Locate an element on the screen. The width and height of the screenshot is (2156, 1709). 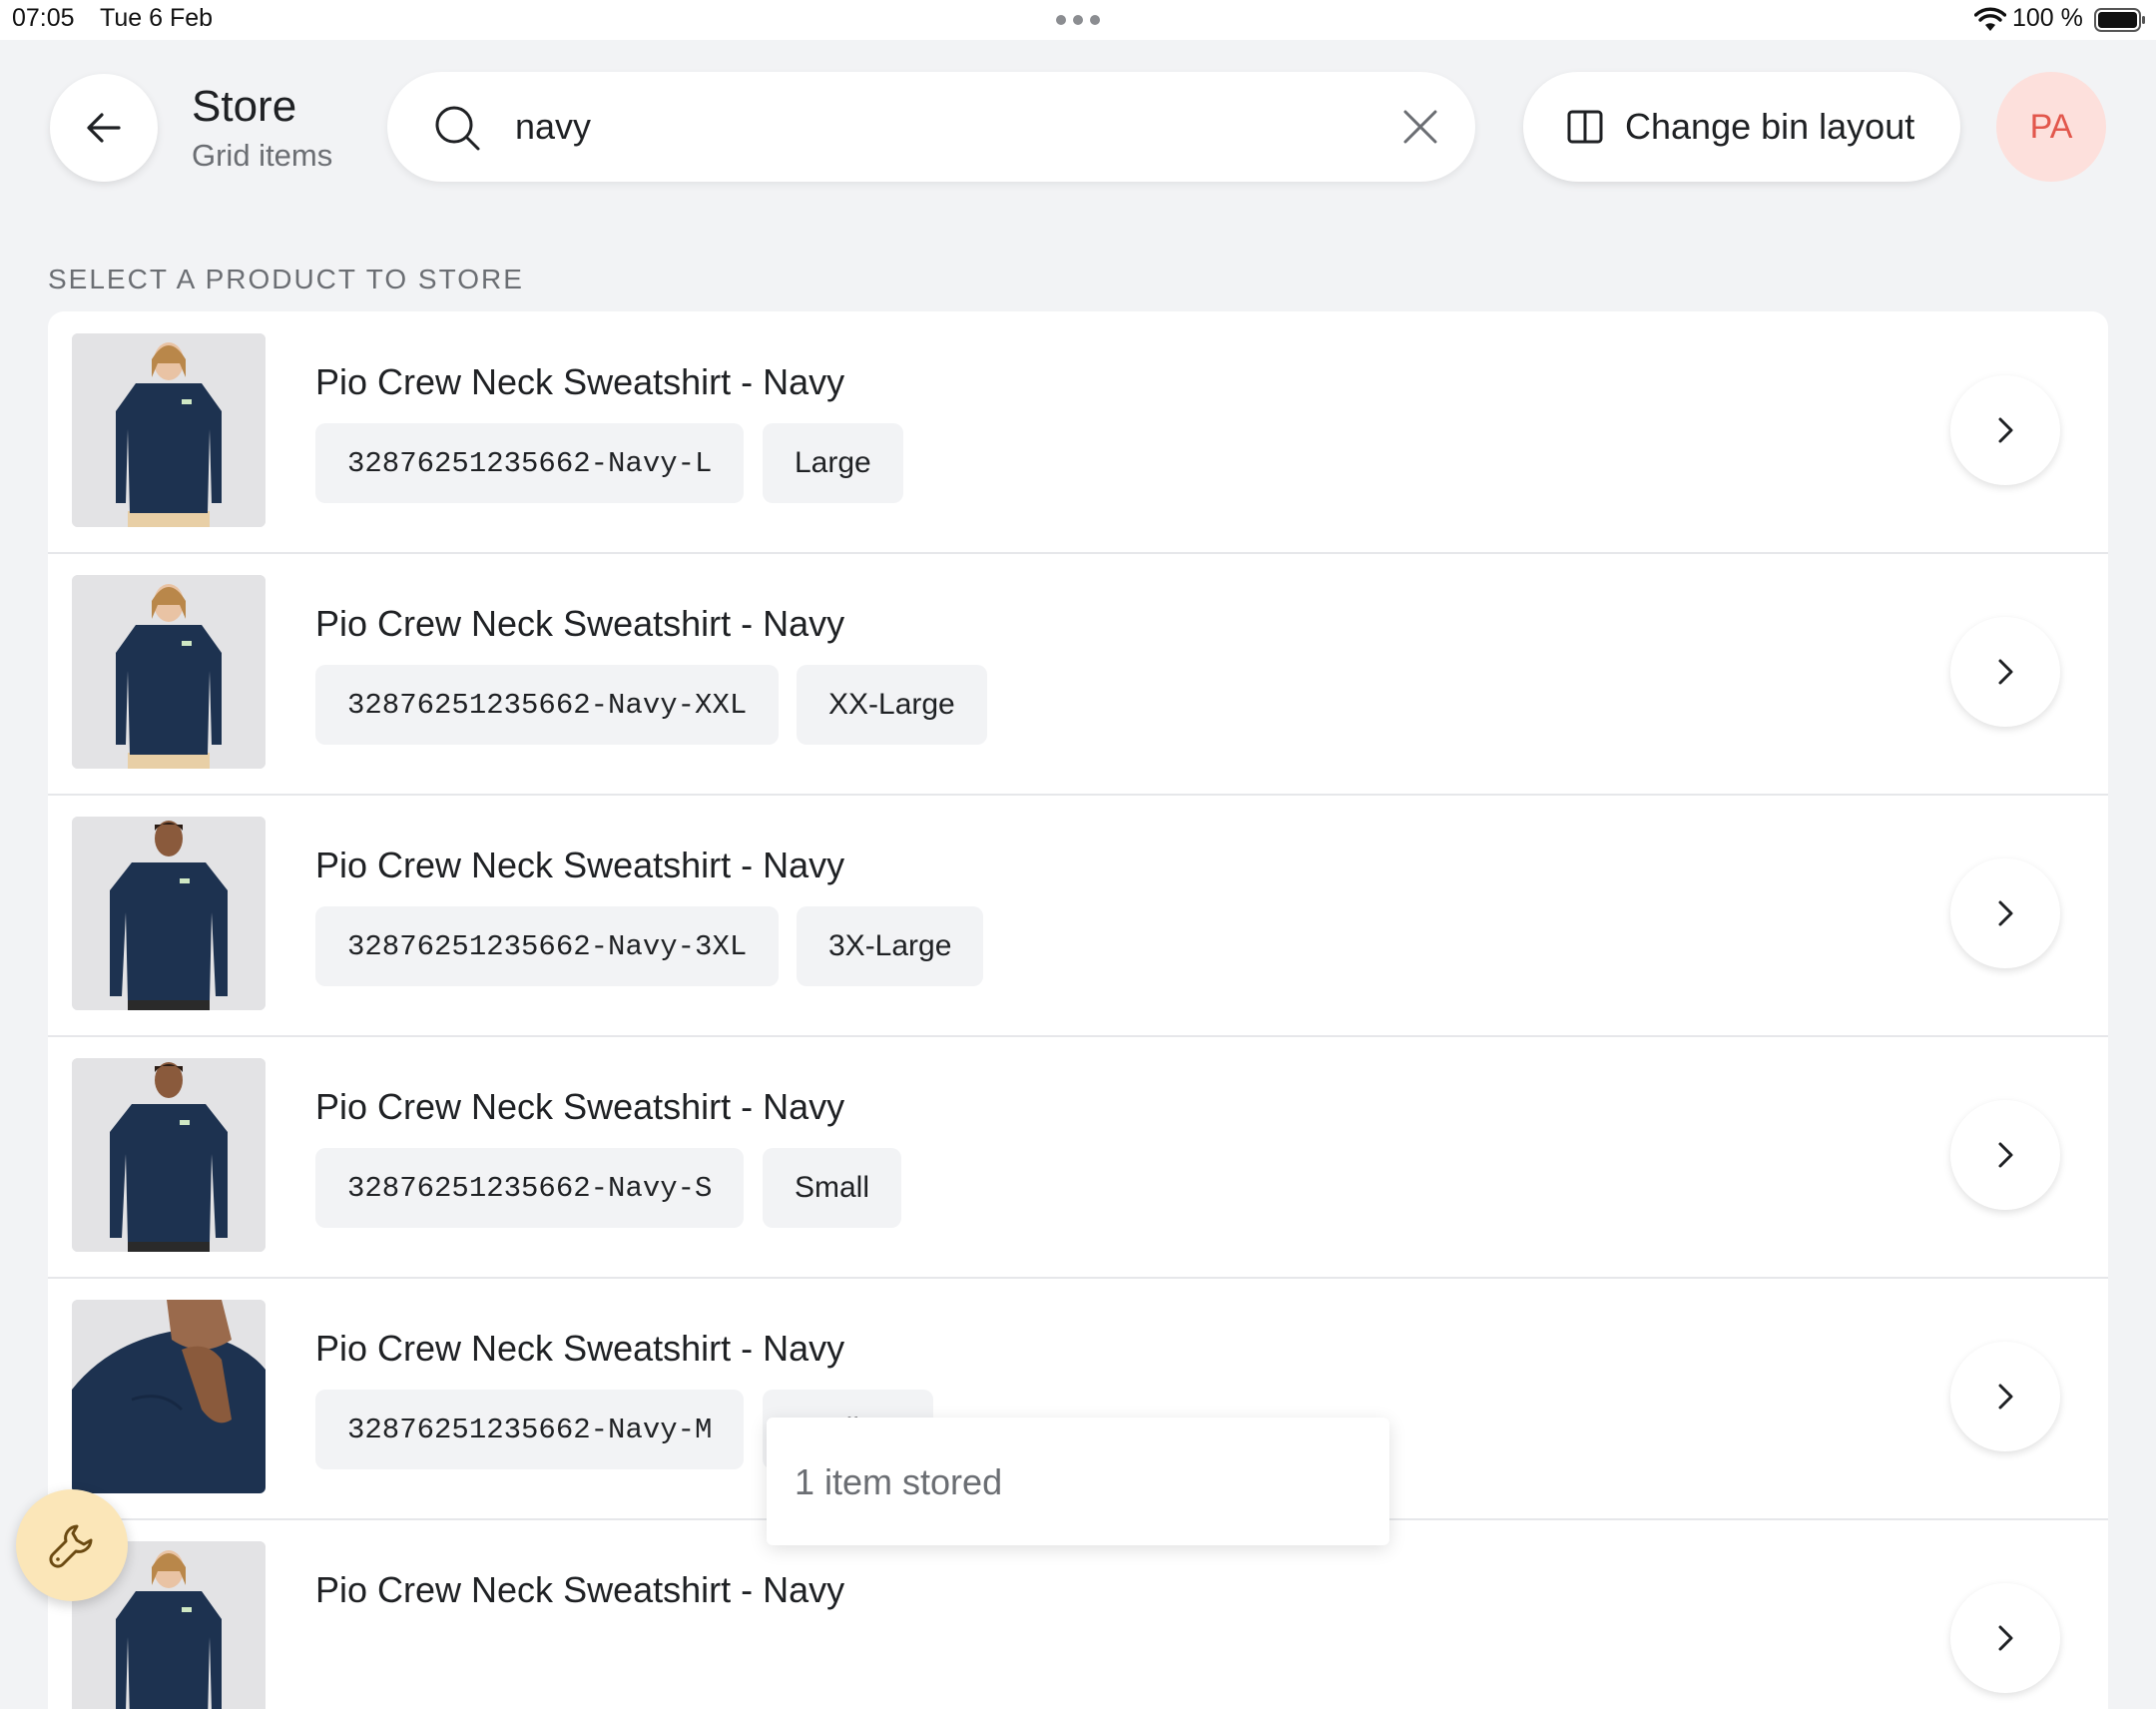
arrow-left-icon is located at coordinates (104, 128).